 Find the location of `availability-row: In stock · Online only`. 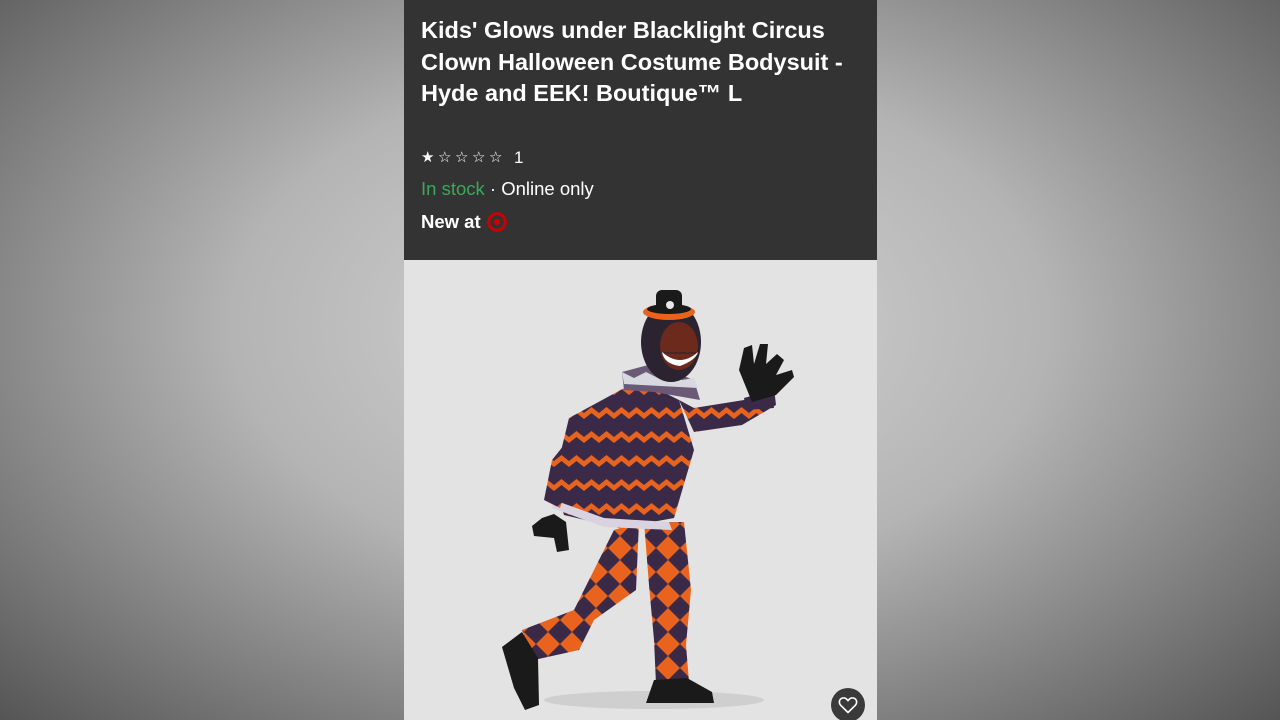

availability-row: In stock · Online only is located at coordinates (507, 189).